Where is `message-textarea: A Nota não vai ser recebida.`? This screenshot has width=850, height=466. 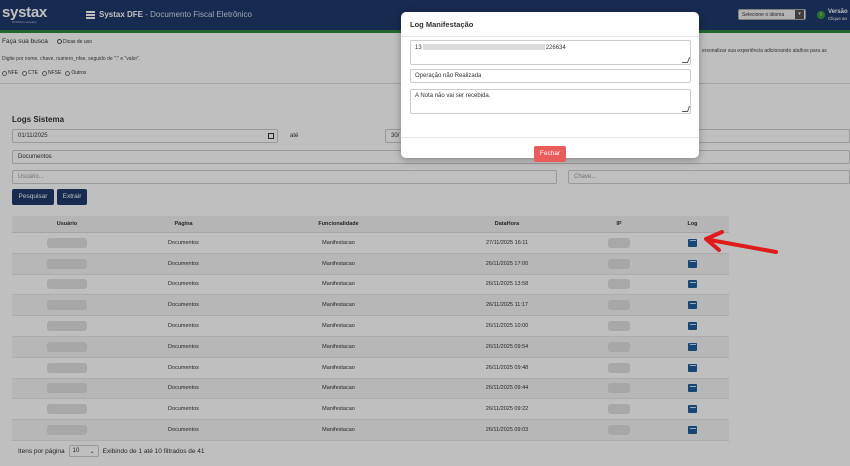
message-textarea: A Nota não vai ser recebida. is located at coordinates (550, 101).